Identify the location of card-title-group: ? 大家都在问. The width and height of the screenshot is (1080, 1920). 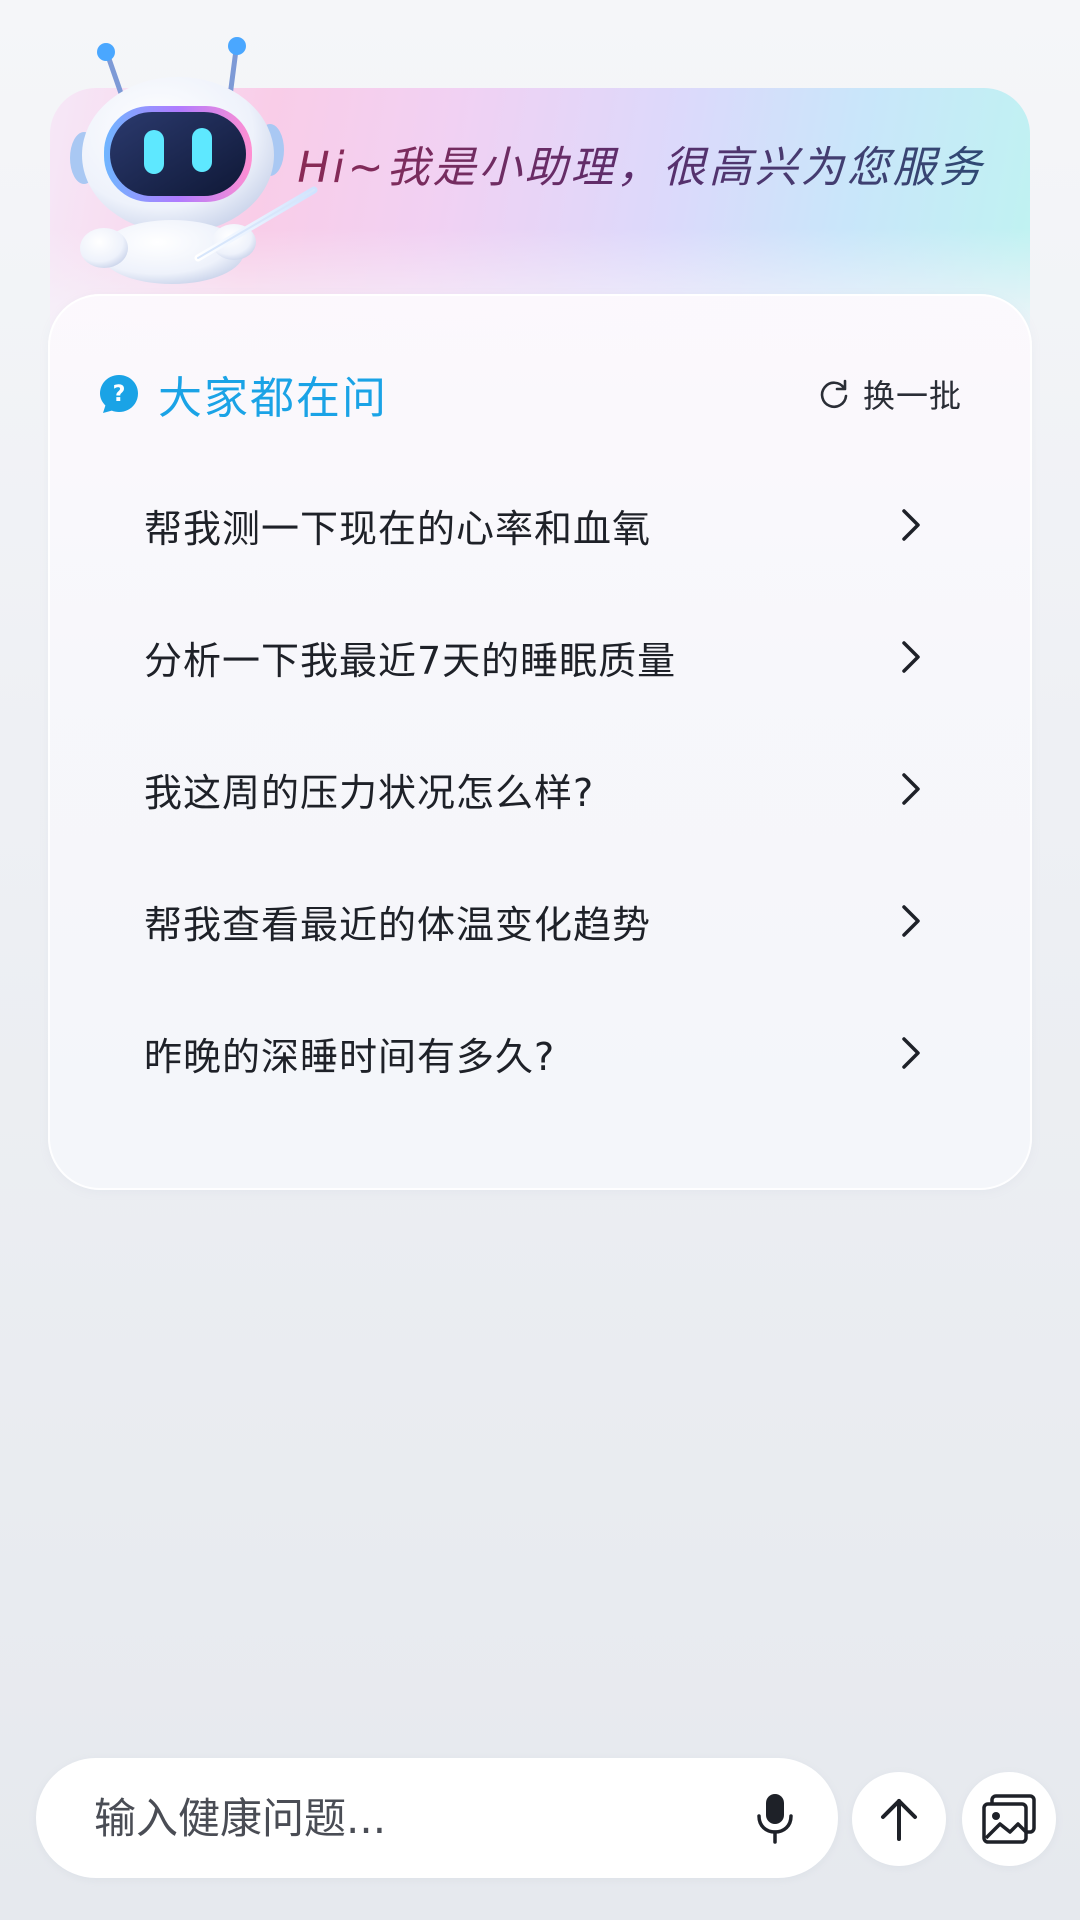
(243, 394).